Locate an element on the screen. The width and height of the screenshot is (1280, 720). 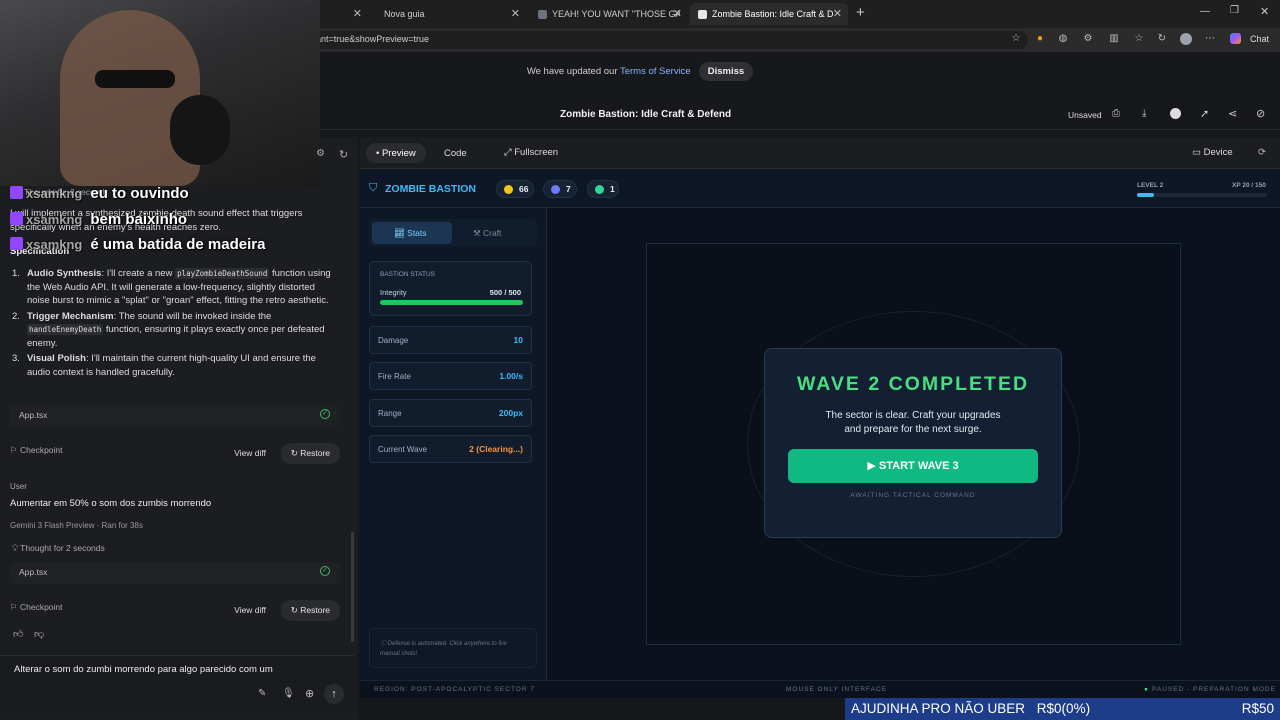
item-text: : I'll create a new is located at coordinates (138, 273).